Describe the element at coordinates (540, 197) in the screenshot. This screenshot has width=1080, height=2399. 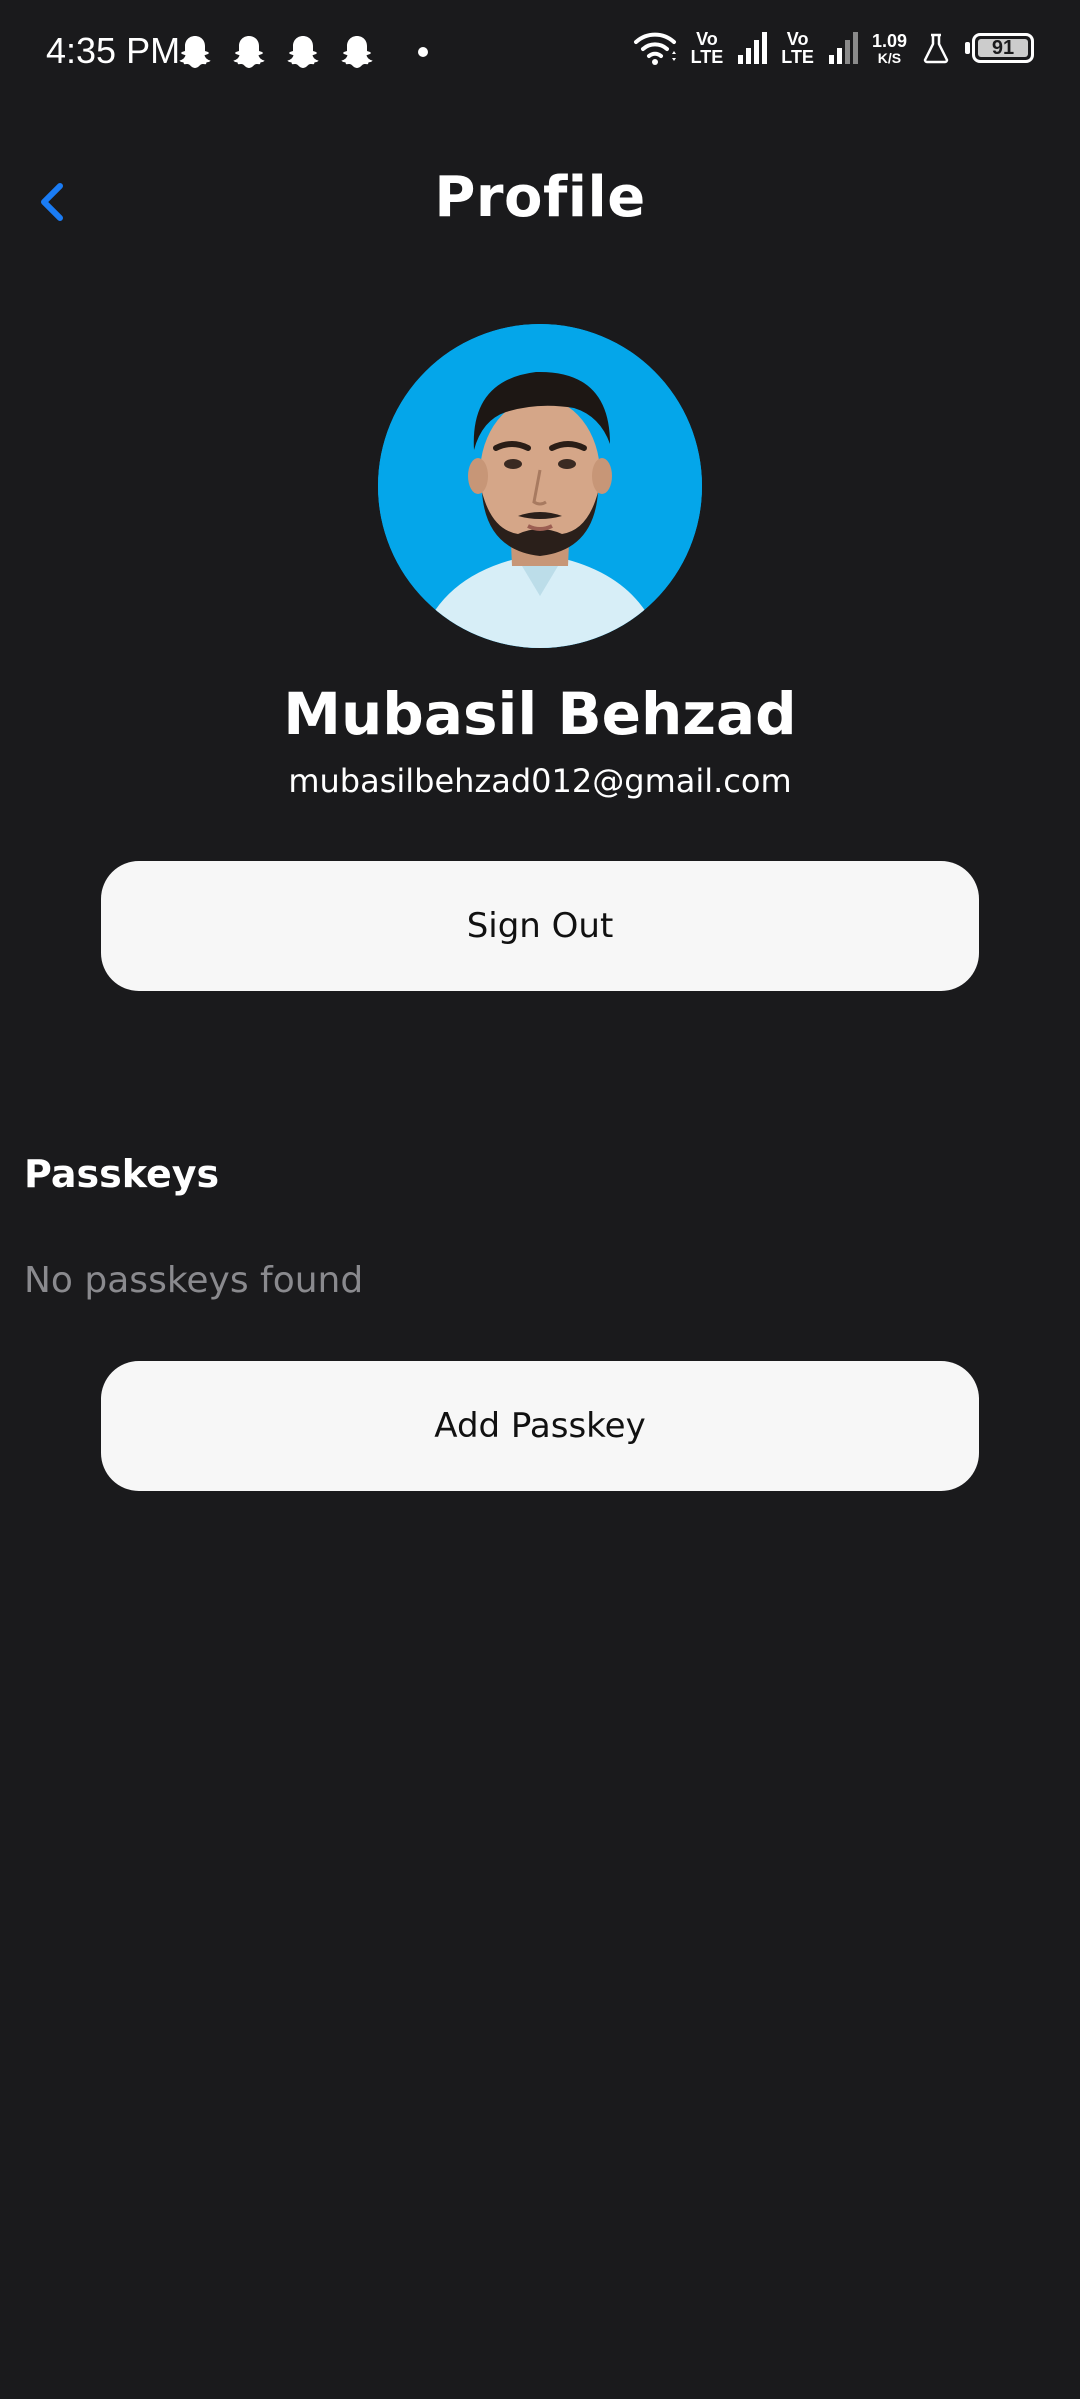
I see `page-title: Profile` at that location.